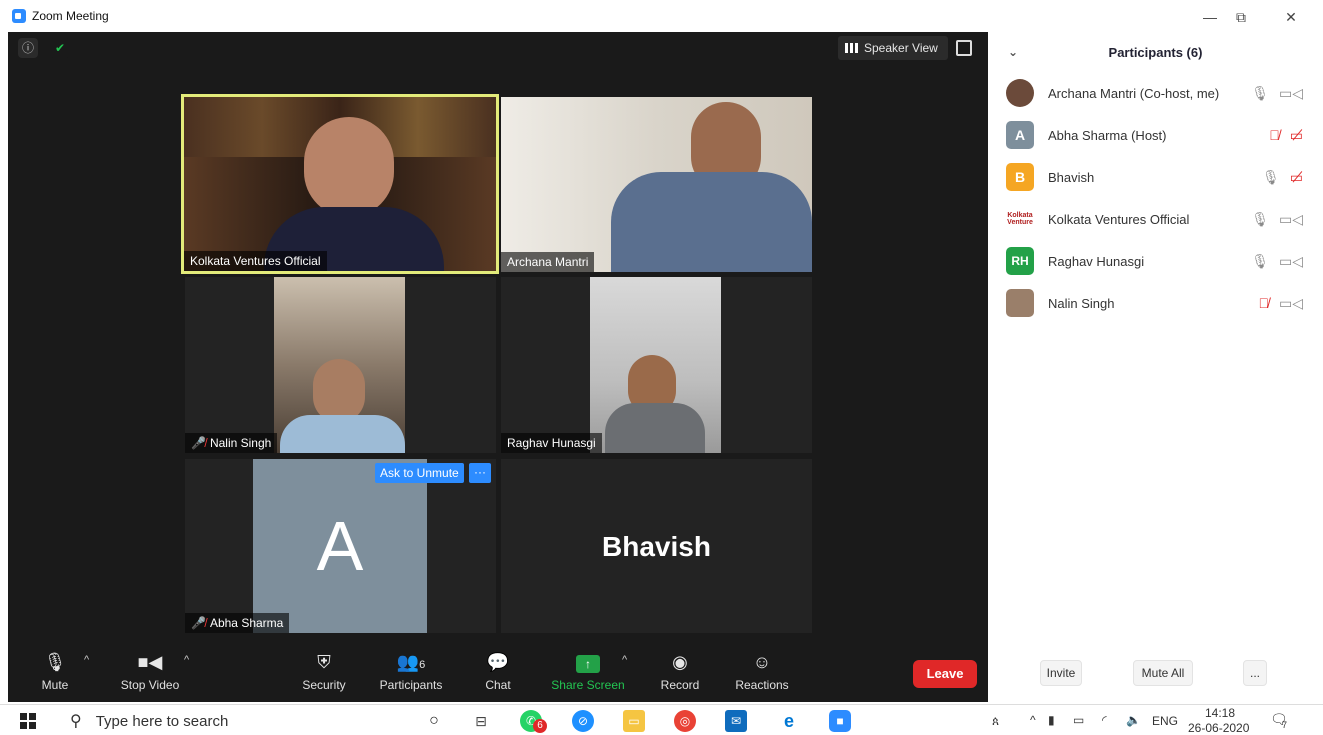 This screenshot has width=1323, height=735. I want to click on windows-start-icon, so click(28, 721).